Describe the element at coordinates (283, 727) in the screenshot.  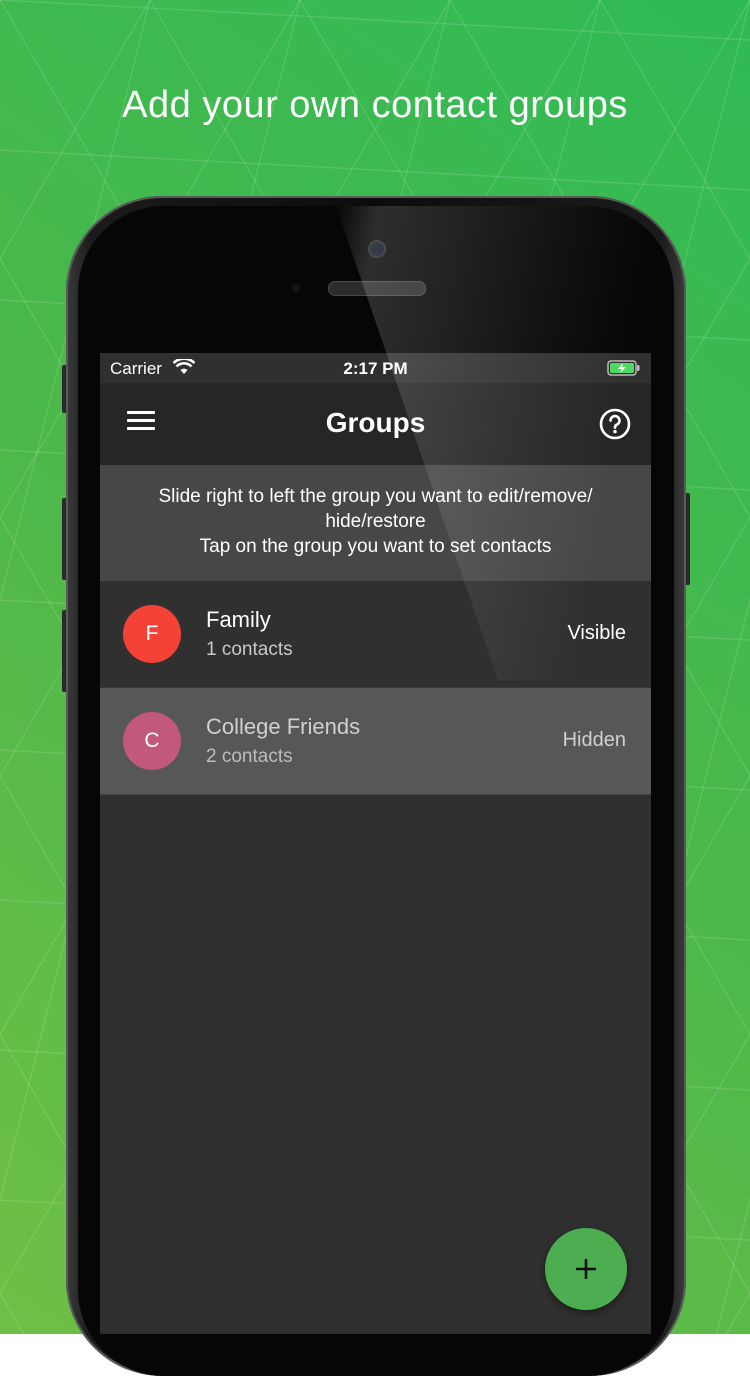
I see `group-name: College Friends` at that location.